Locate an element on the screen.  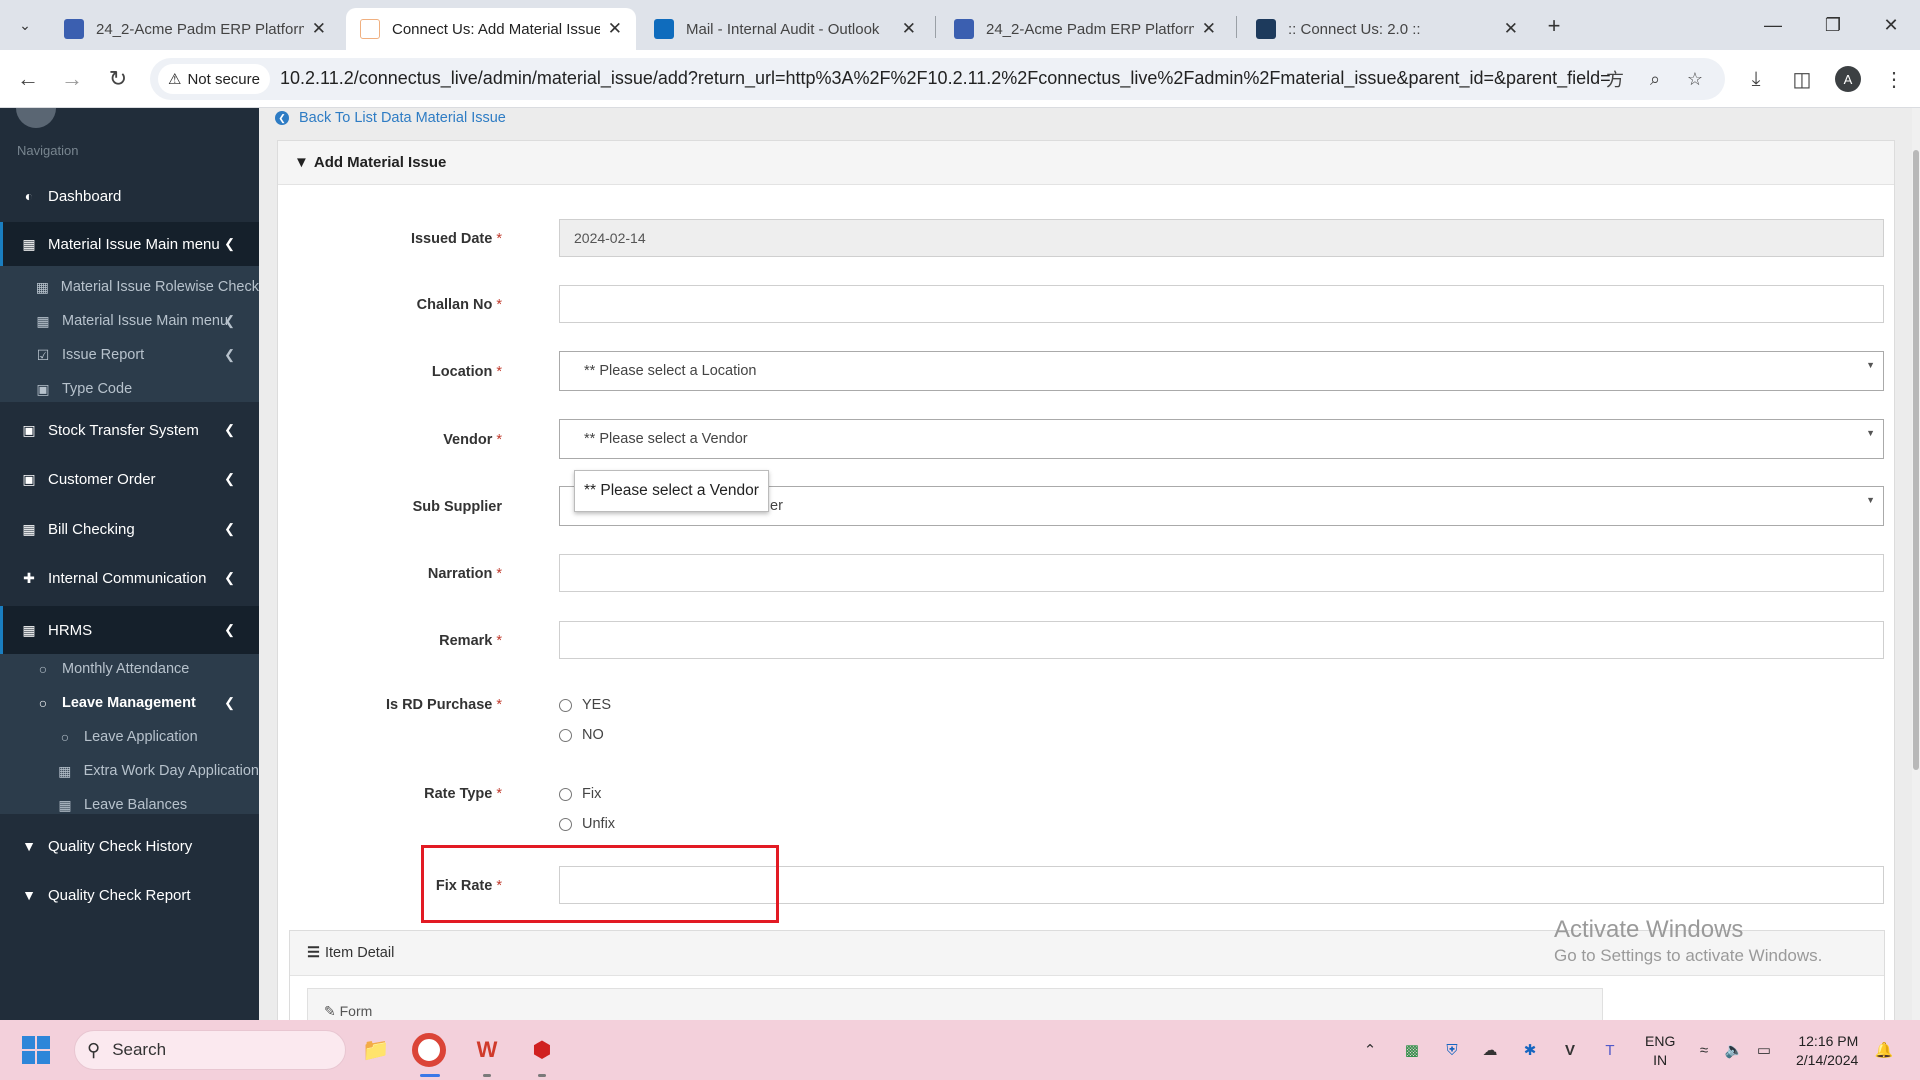
tab-erp-platform-1: 24_2-Acme Padm ERP Platform ✕ is located at coordinates (195, 29).